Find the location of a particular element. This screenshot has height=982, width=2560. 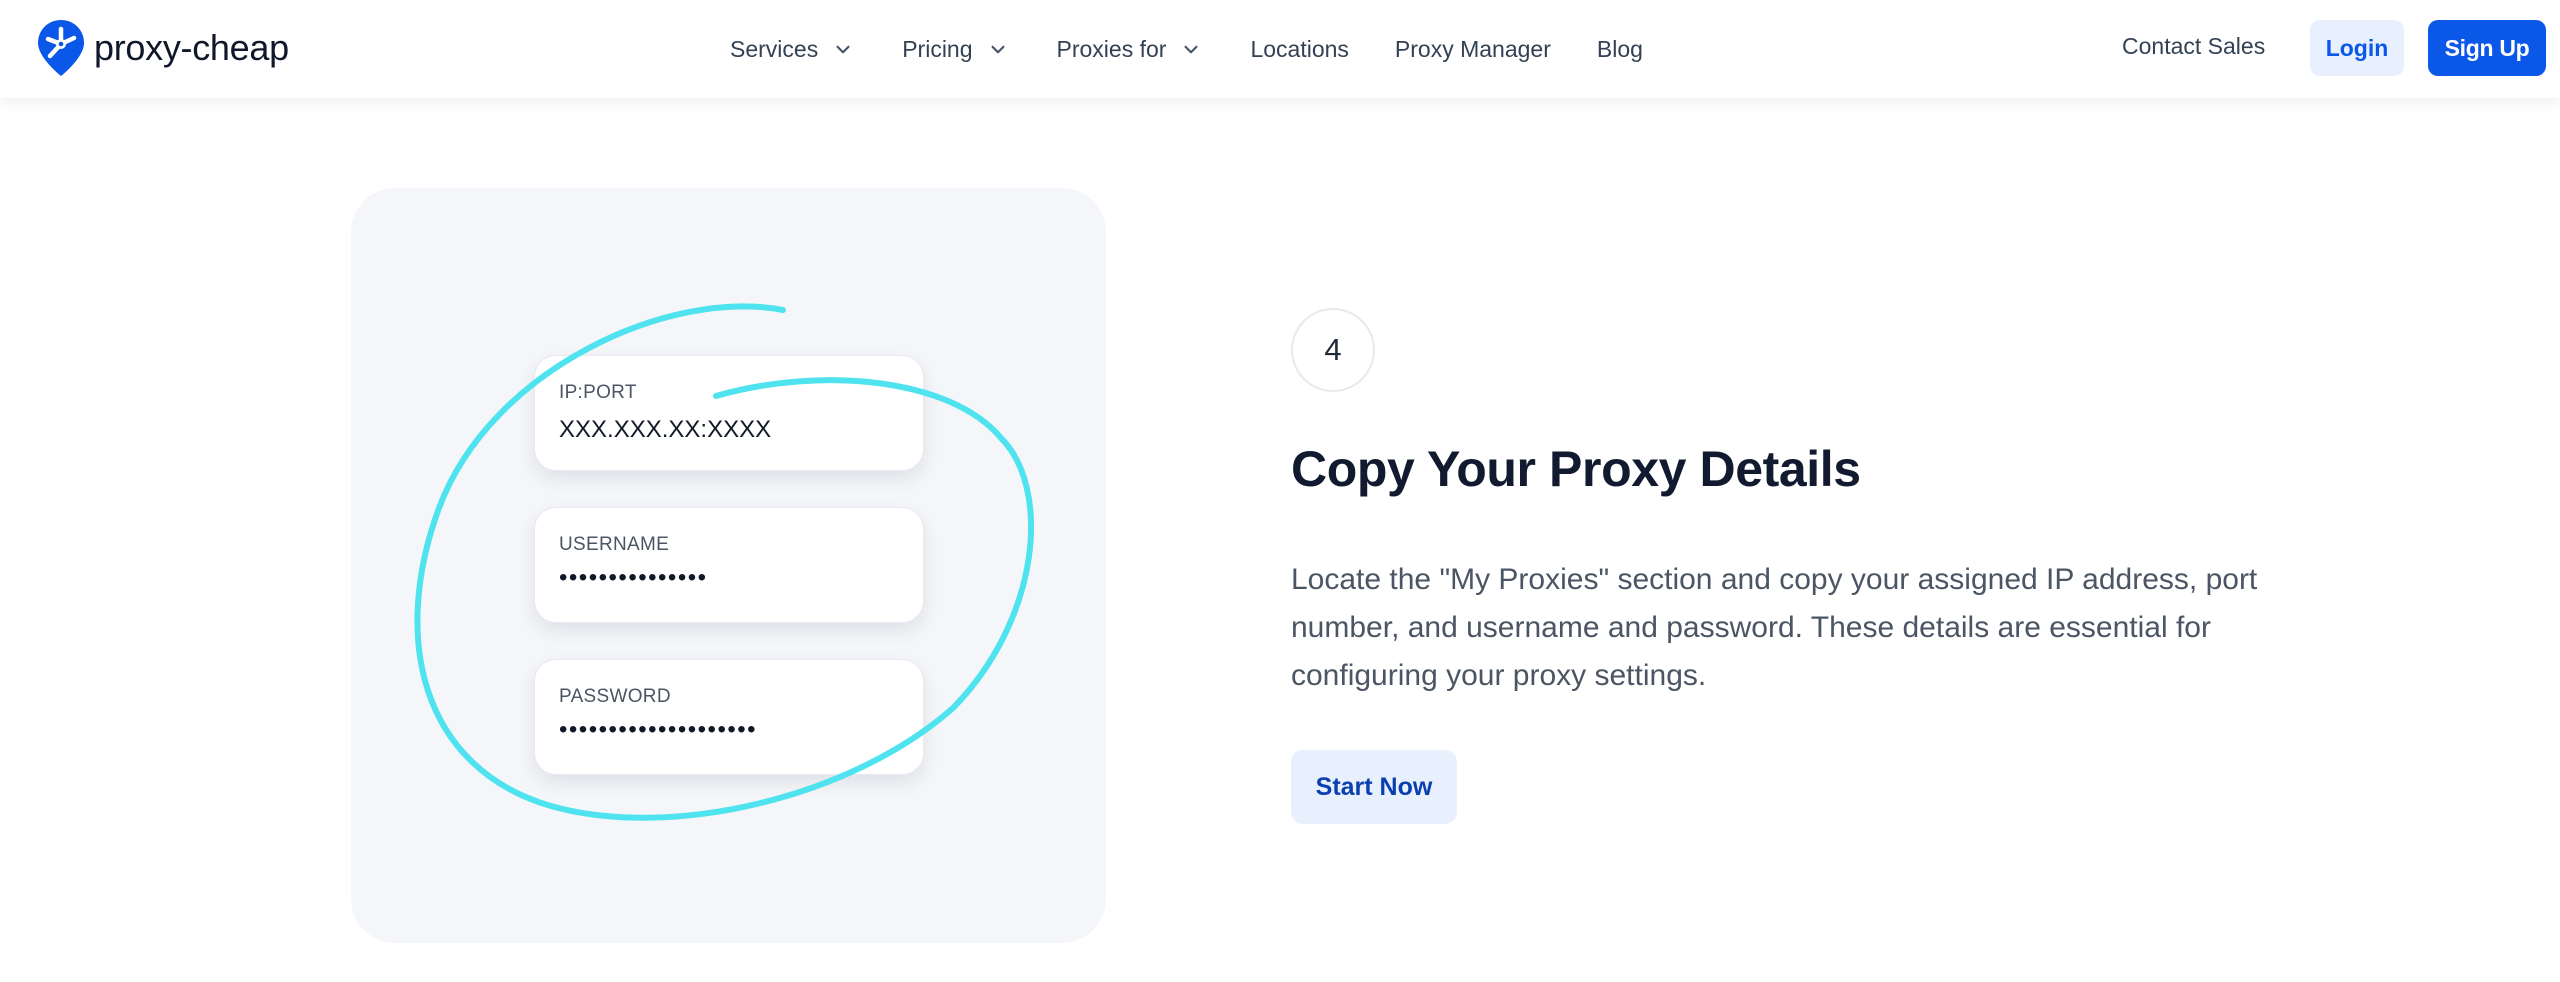

nav-locations-label: Locations is located at coordinates (1299, 48).